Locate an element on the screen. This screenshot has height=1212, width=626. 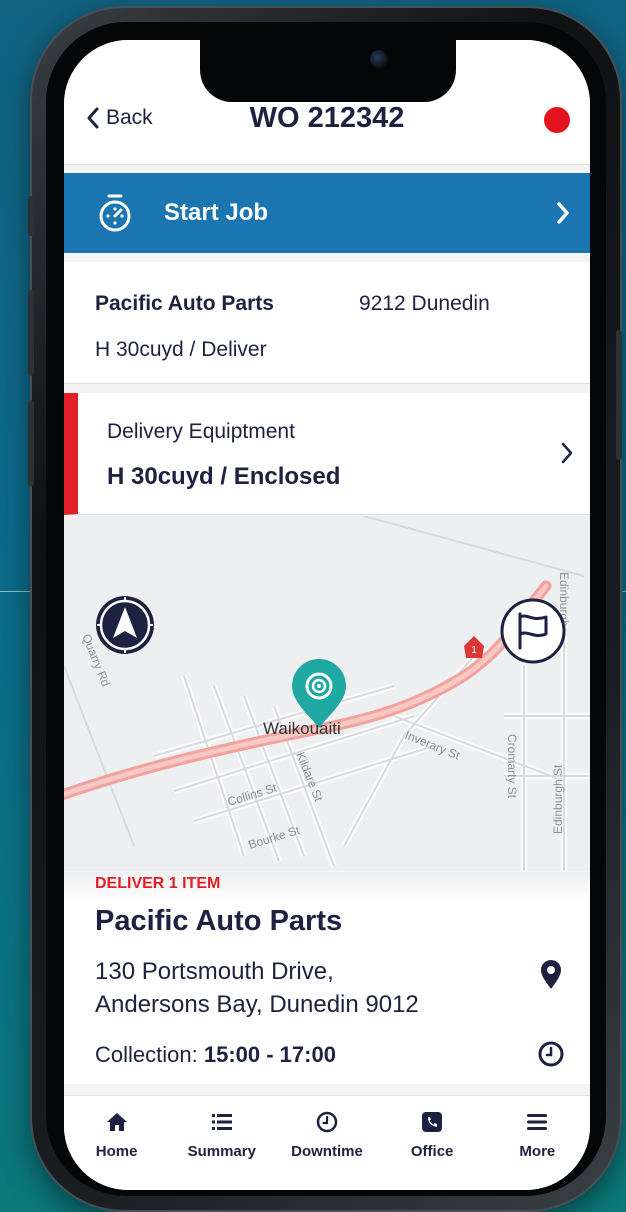
page-title: WO 212342 is located at coordinates (327, 118).